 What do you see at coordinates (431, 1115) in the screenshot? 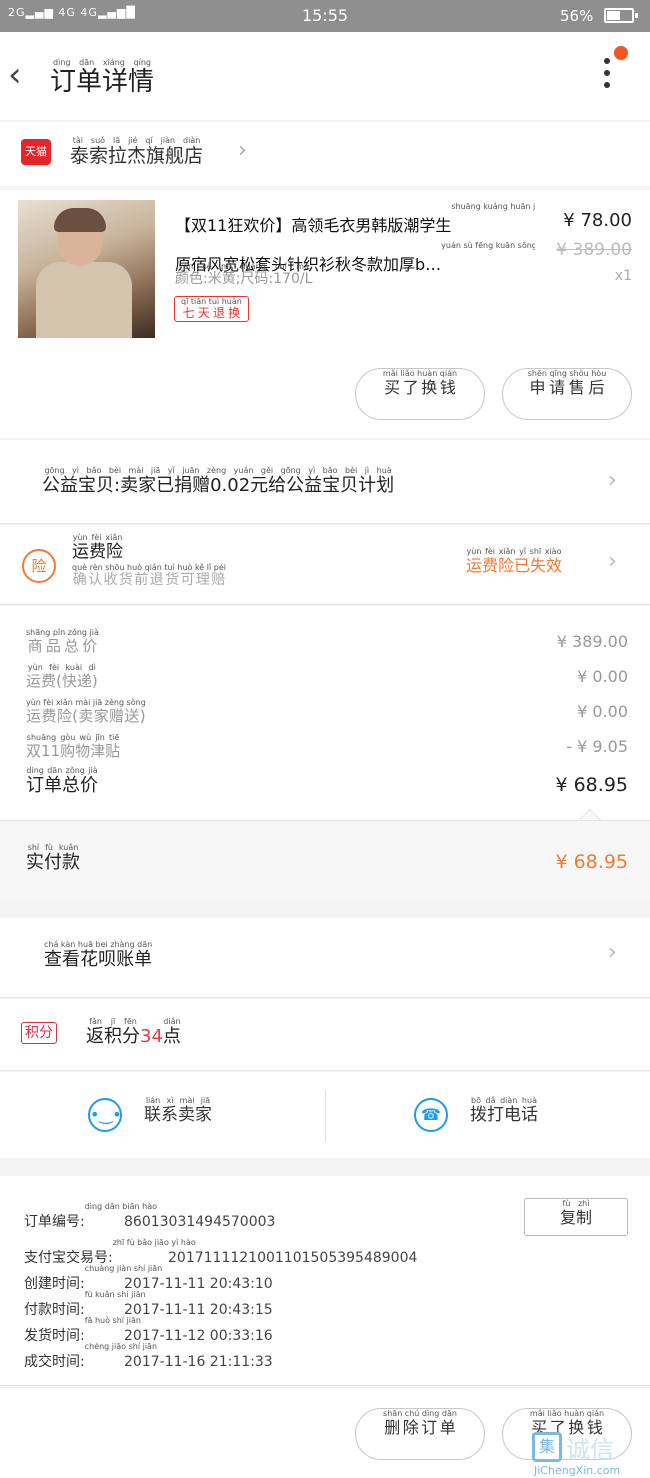
I see `phone-icon: ☎` at bounding box center [431, 1115].